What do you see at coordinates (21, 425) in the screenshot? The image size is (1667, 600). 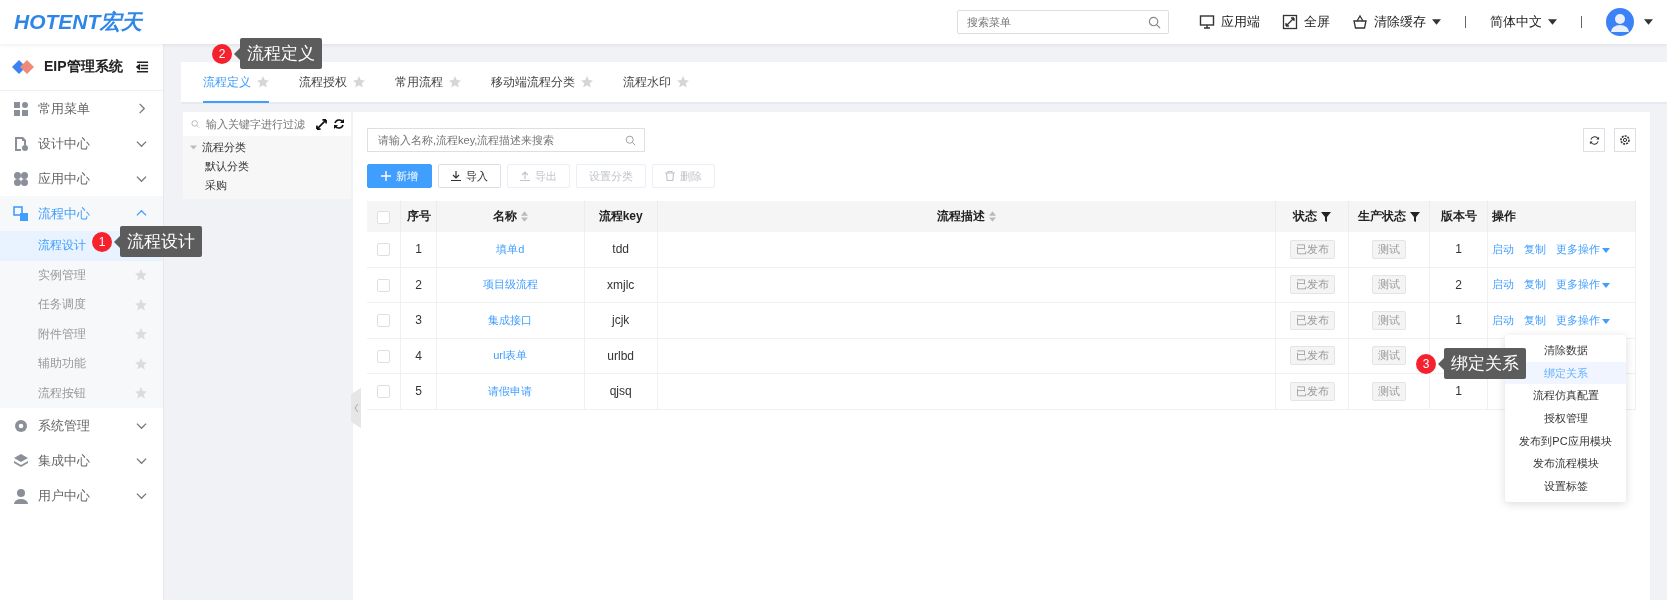 I see `gear-icon` at bounding box center [21, 425].